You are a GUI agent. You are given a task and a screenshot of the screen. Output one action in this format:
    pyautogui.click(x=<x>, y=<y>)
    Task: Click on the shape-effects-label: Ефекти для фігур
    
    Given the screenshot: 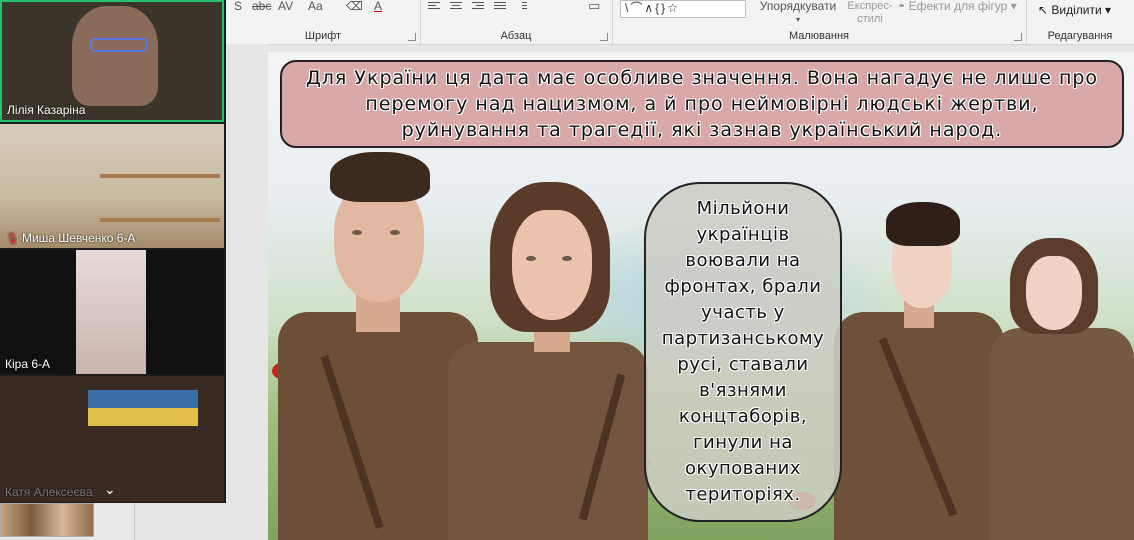 What is the action you would take?
    pyautogui.click(x=958, y=6)
    